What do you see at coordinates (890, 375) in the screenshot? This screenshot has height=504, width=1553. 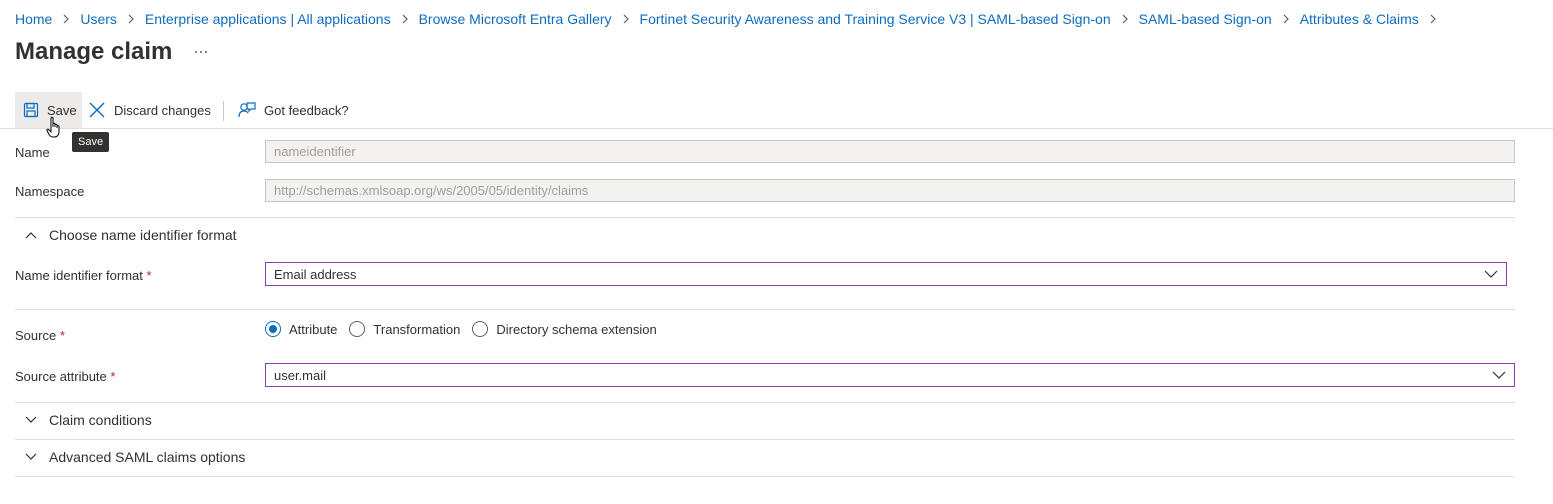 I see `source-attribute-dropdown: user.mail` at bounding box center [890, 375].